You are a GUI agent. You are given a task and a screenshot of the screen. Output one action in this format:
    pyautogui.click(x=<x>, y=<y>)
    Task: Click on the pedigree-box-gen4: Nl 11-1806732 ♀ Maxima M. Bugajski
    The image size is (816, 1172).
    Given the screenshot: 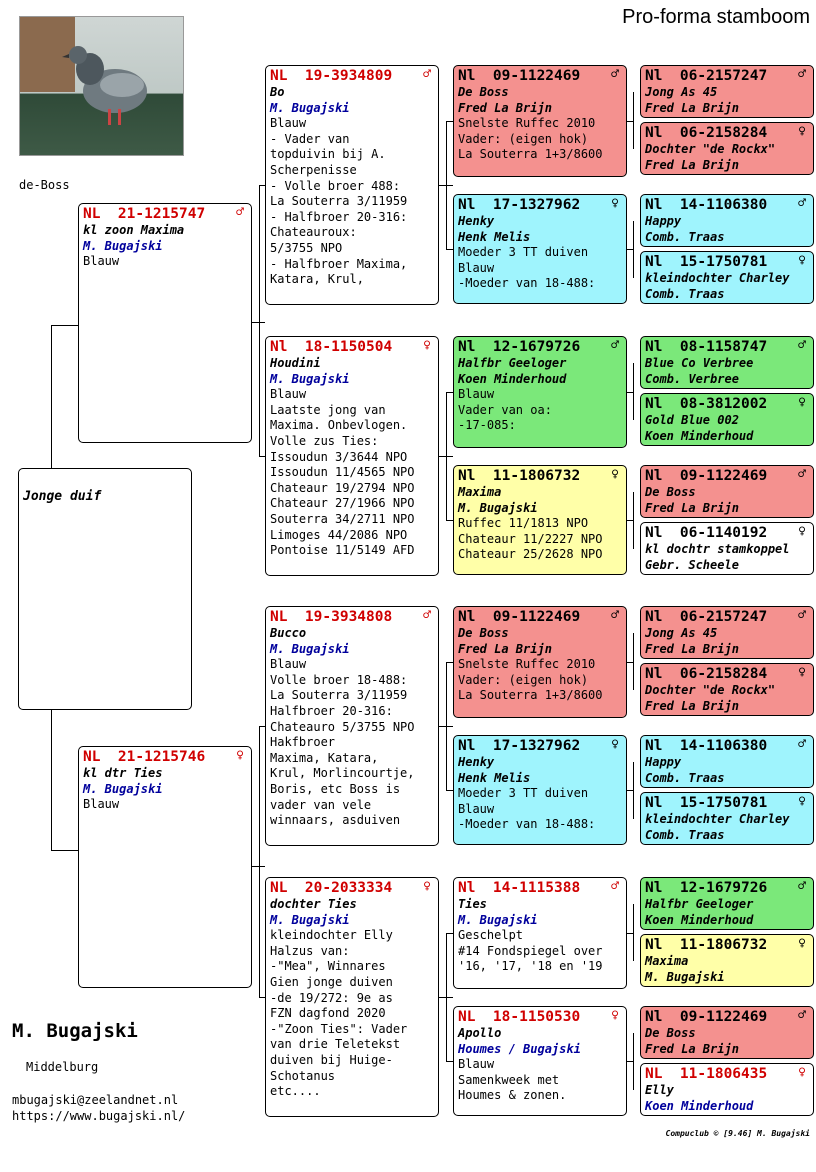 What is the action you would take?
    pyautogui.click(x=727, y=960)
    